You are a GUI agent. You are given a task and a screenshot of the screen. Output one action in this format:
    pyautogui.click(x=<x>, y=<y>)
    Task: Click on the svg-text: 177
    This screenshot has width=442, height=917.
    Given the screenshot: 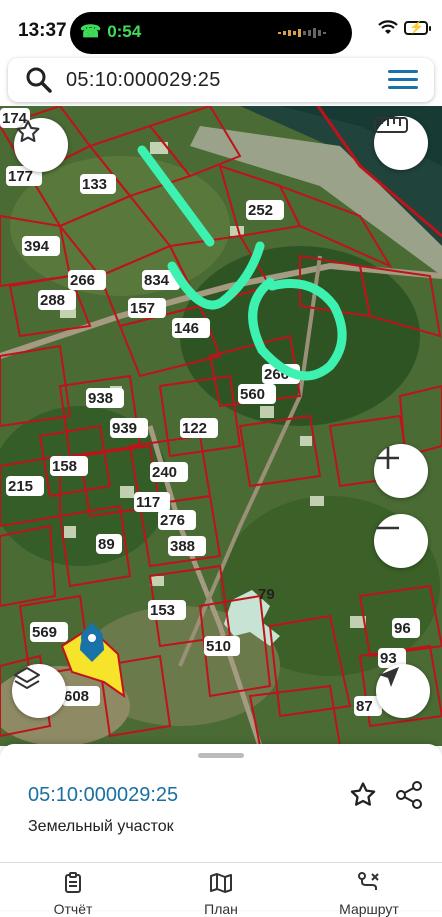 What is the action you would take?
    pyautogui.click(x=20, y=176)
    